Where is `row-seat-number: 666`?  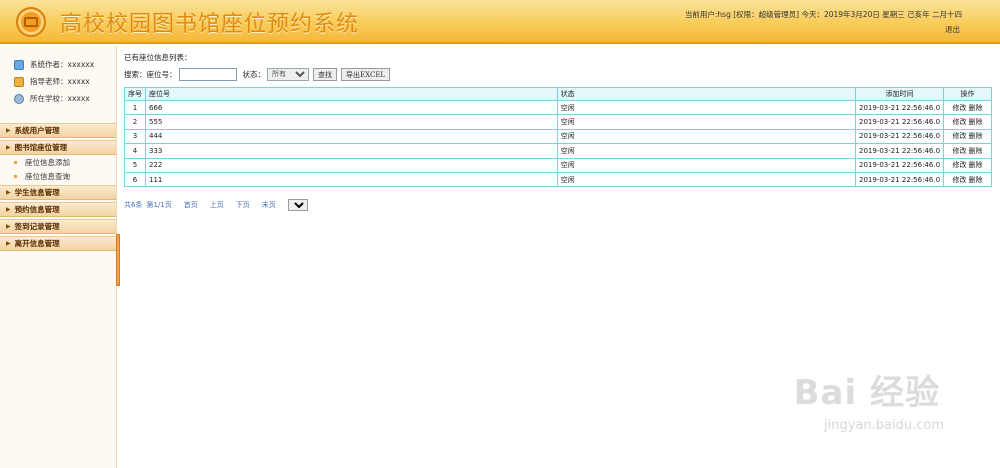
row-seat-number: 666 is located at coordinates (351, 107).